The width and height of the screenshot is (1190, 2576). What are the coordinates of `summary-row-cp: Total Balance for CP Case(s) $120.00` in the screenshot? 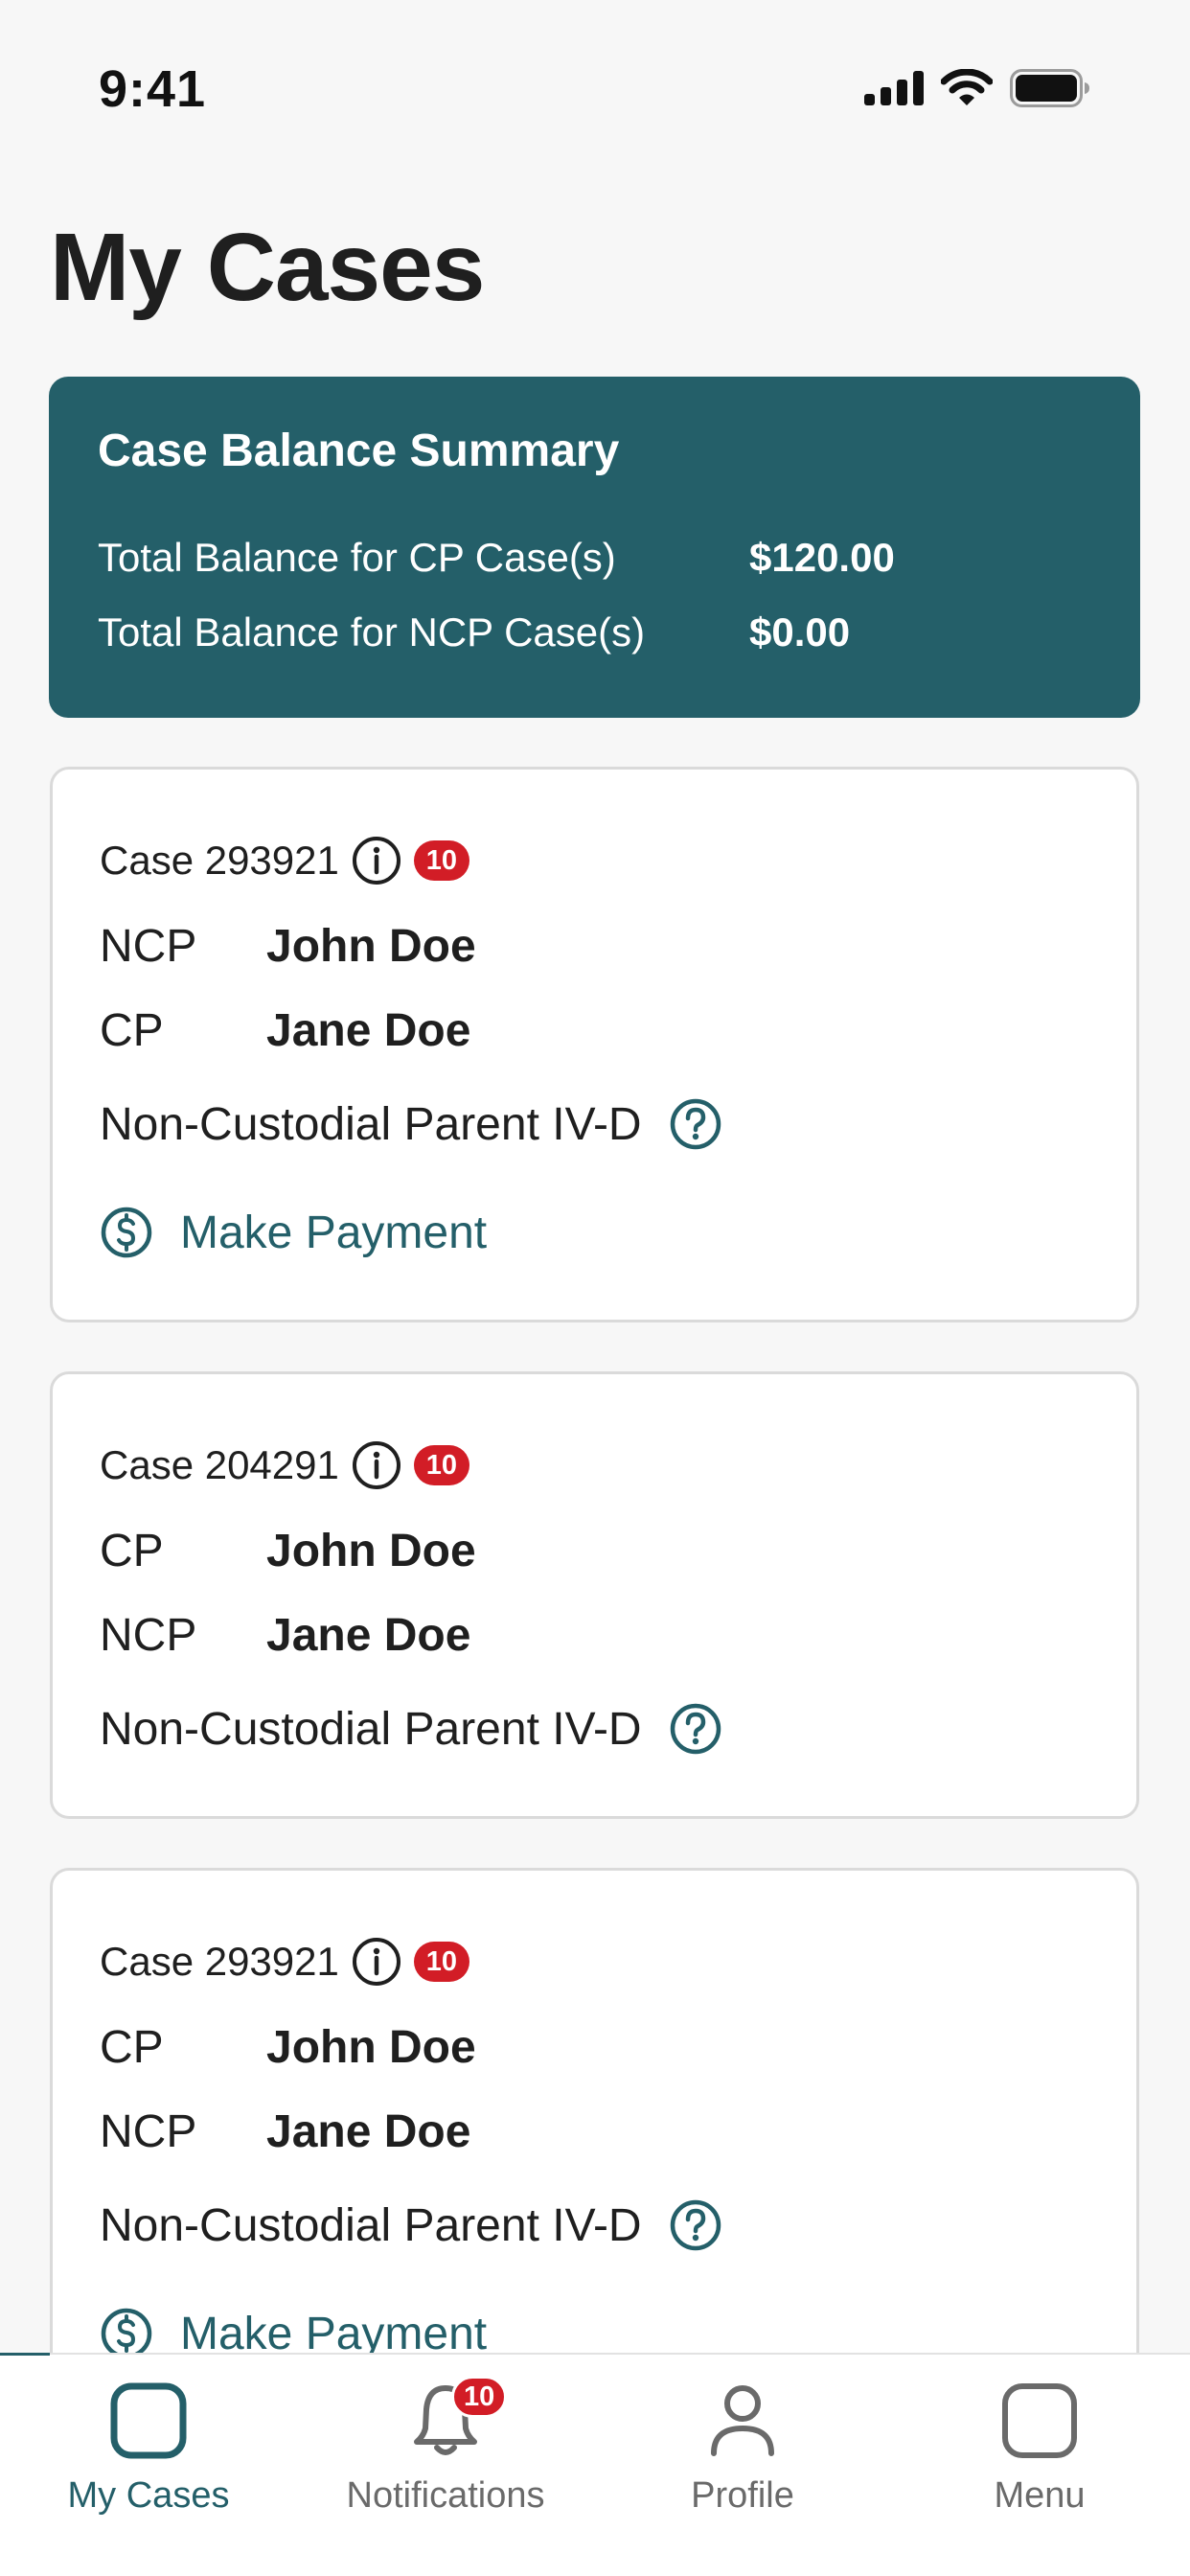 It's located at (497, 558).